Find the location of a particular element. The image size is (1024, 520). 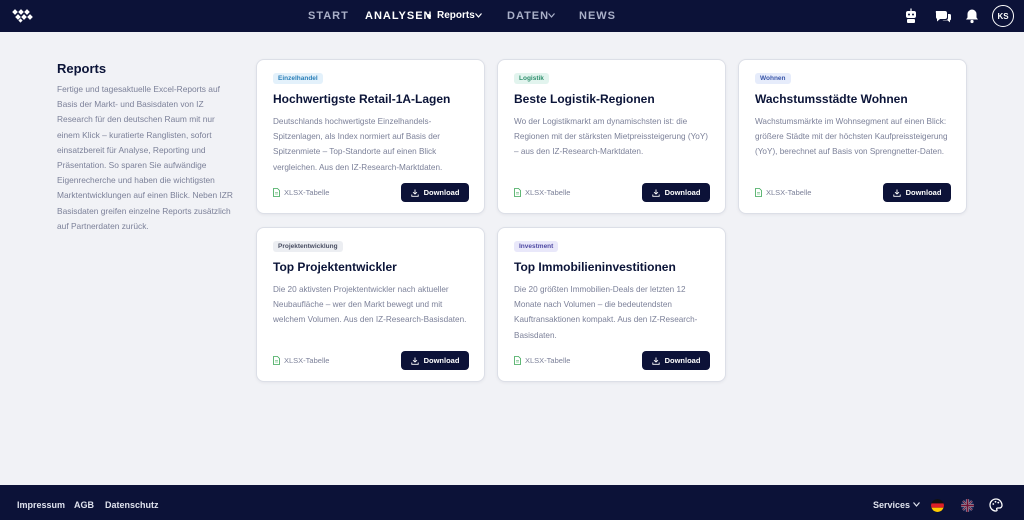

card-title: Beste Logistik-Regionen is located at coordinates (584, 99).